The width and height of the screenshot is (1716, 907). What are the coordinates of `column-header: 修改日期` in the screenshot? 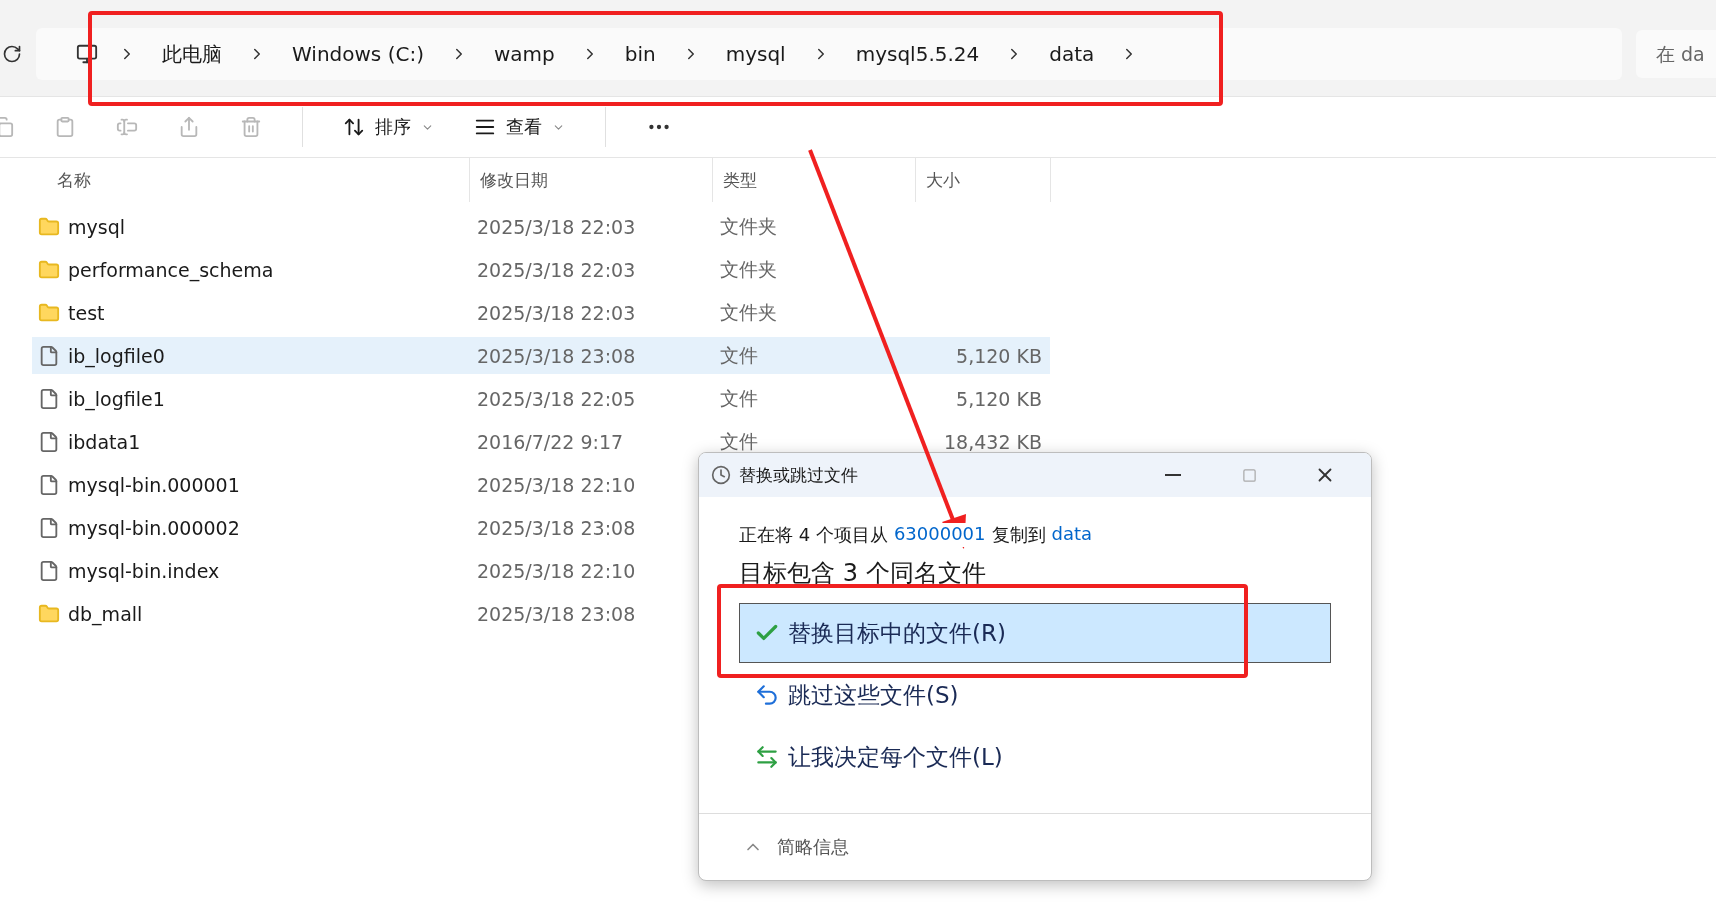 It's located at (591, 180).